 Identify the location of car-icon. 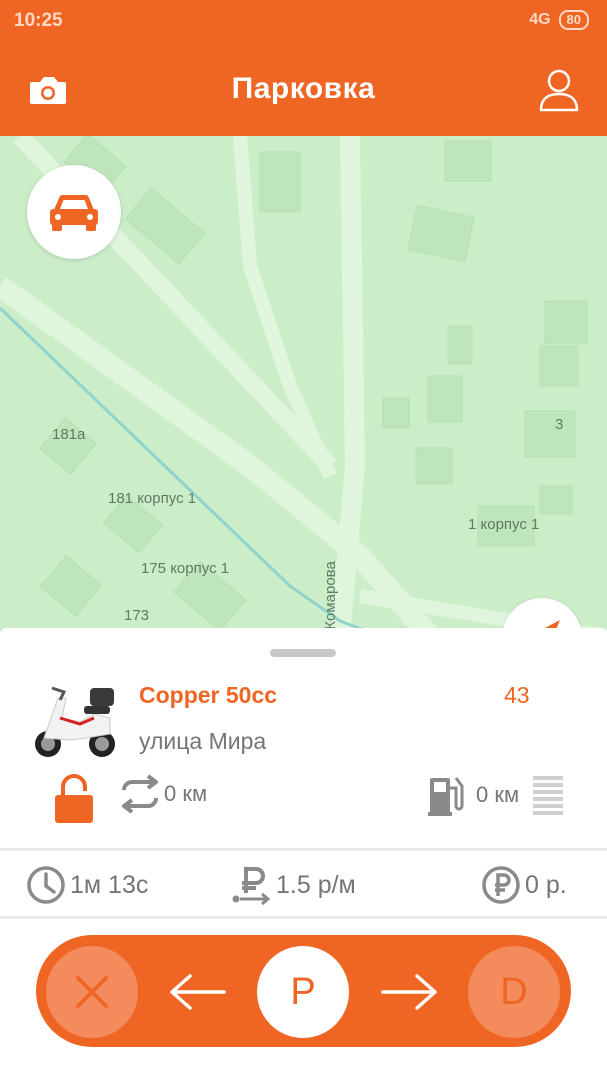
(74, 212).